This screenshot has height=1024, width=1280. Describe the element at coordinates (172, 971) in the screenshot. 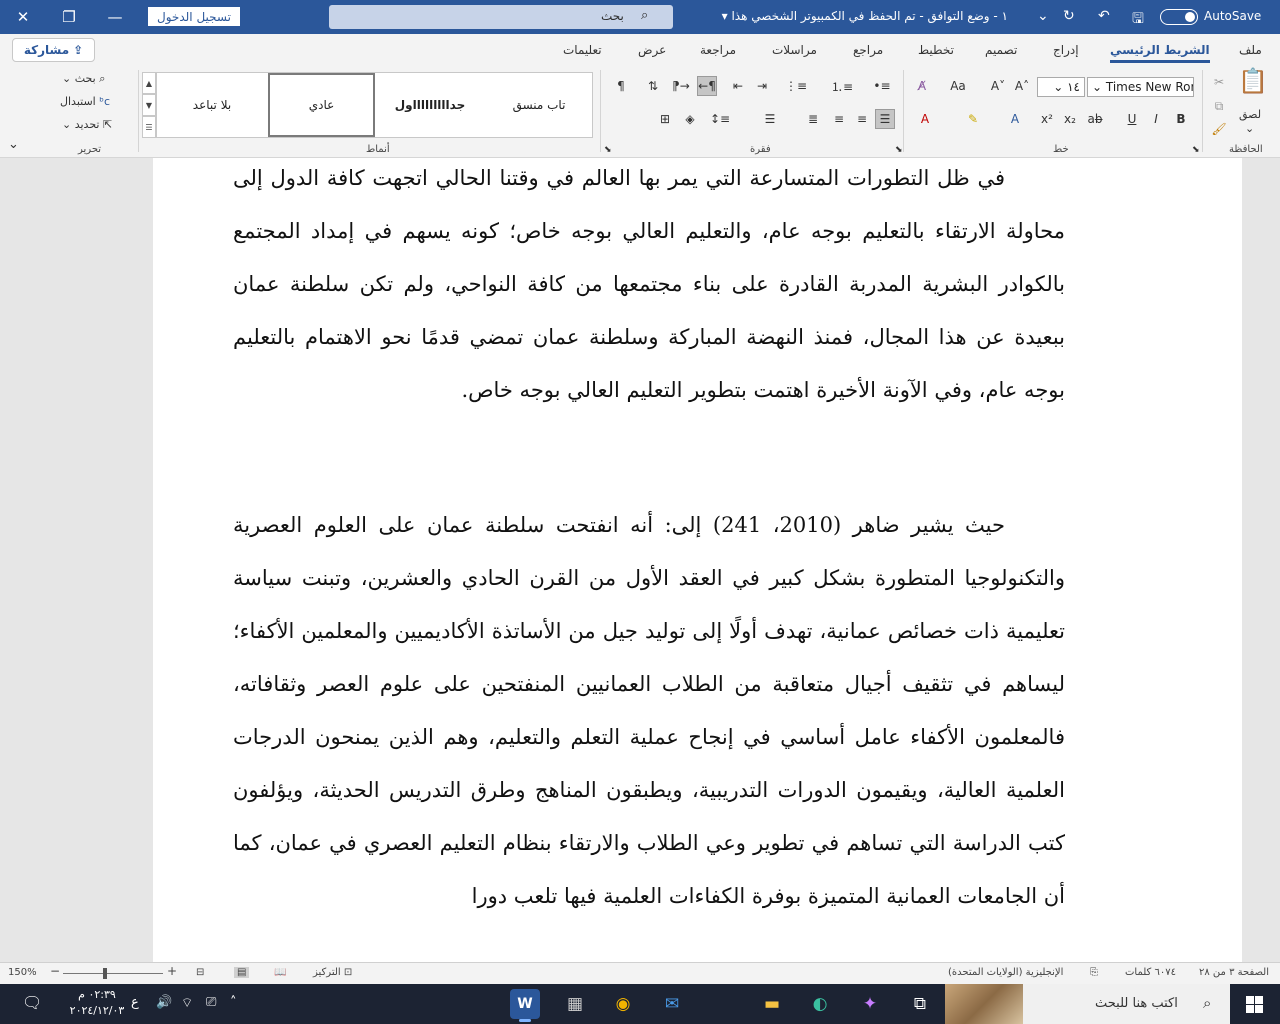

I see `zoom-in-icon: +` at that location.